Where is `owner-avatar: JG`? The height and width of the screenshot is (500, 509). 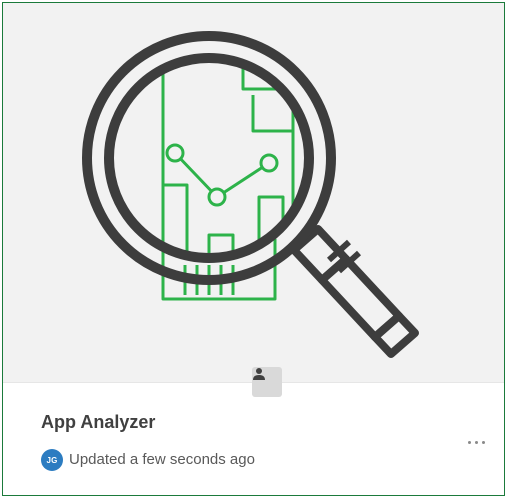
owner-avatar: JG is located at coordinates (52, 460).